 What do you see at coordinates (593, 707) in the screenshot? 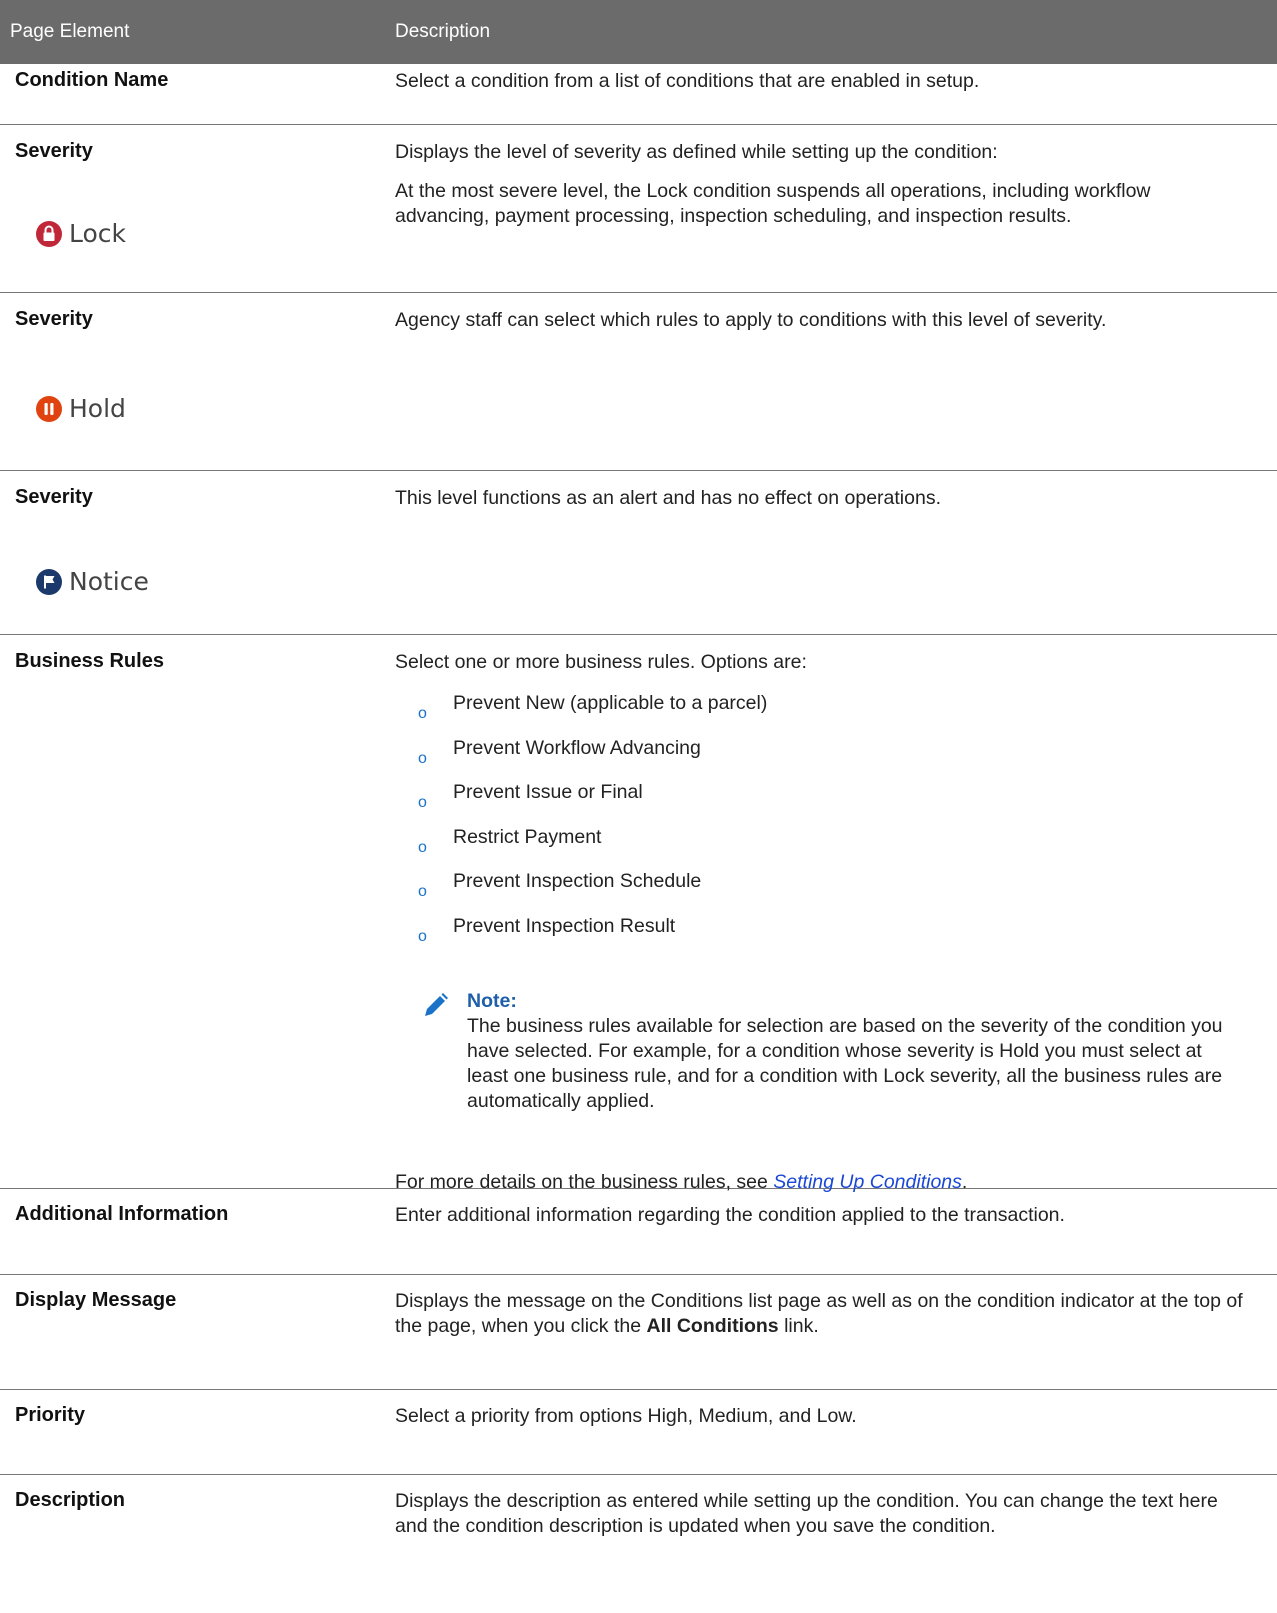
I see `list-item: o Prevent New (applicable to a parcel)` at bounding box center [593, 707].